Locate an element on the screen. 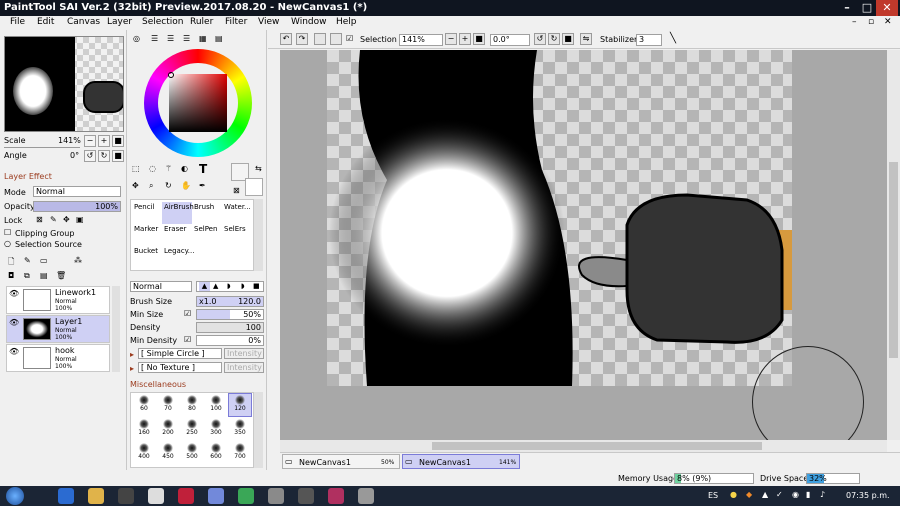  tool-airbrush: AirBrush is located at coordinates (178, 213).